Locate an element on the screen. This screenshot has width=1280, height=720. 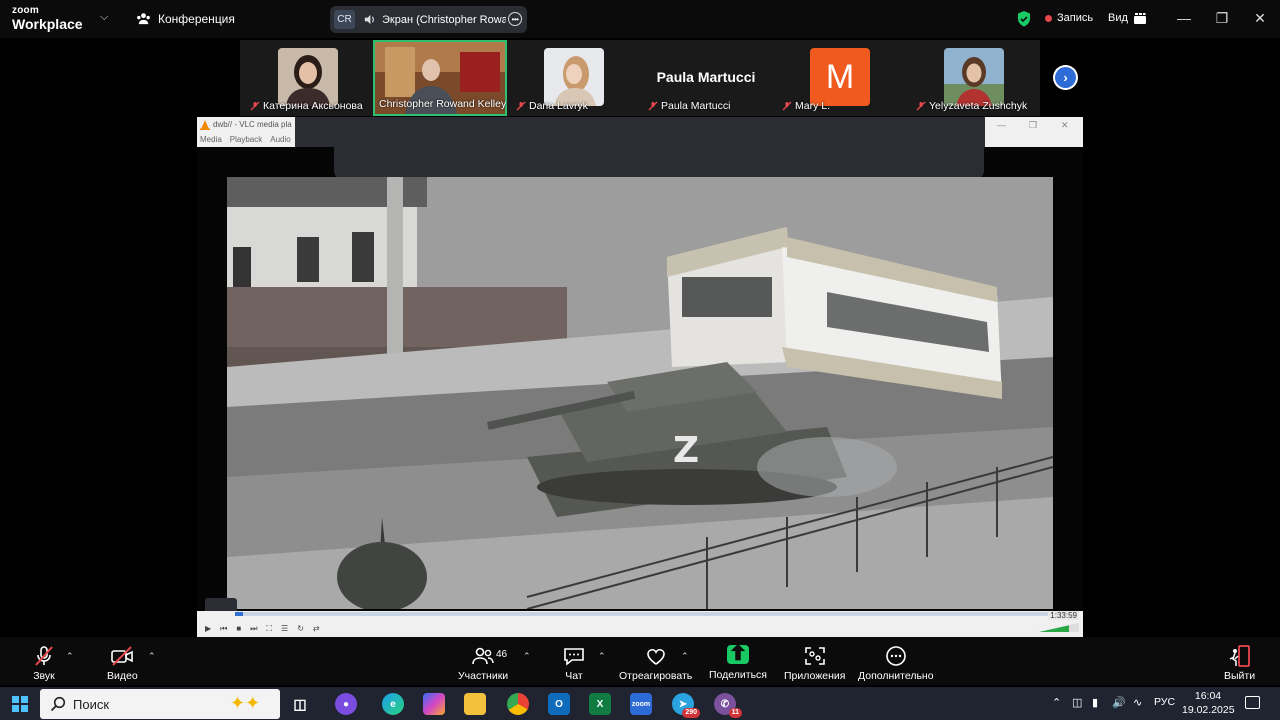
chevron-right-icon: › is located at coordinates (1065, 77).